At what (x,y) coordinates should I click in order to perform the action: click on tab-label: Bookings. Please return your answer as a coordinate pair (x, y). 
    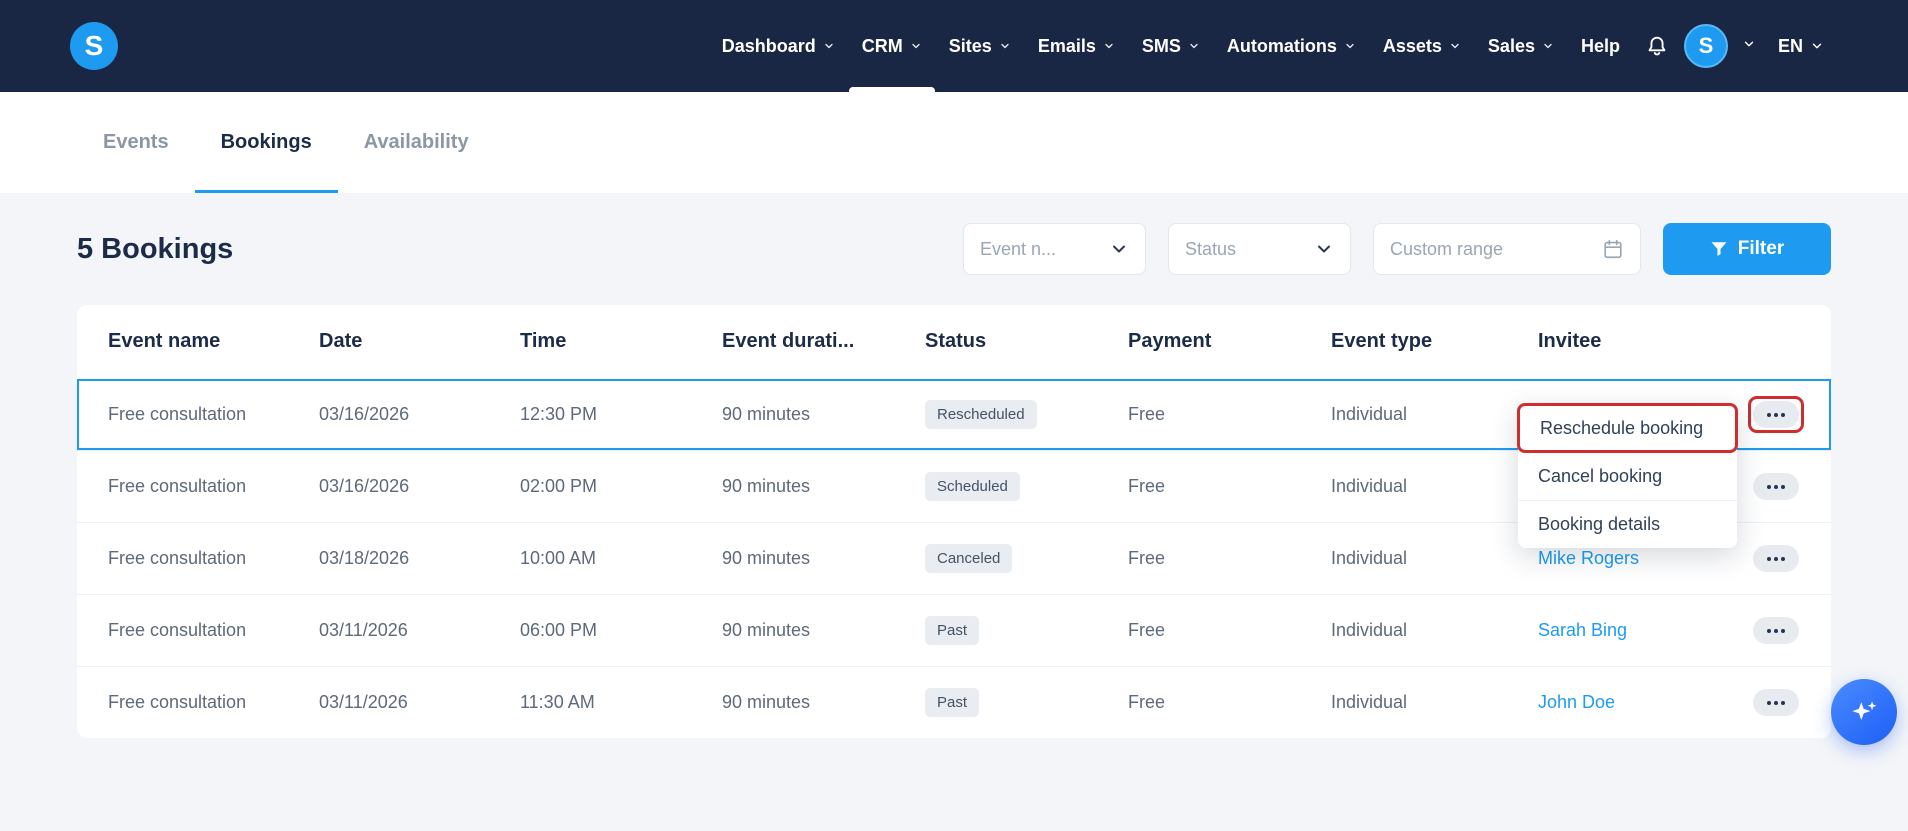
    Looking at the image, I should click on (266, 142).